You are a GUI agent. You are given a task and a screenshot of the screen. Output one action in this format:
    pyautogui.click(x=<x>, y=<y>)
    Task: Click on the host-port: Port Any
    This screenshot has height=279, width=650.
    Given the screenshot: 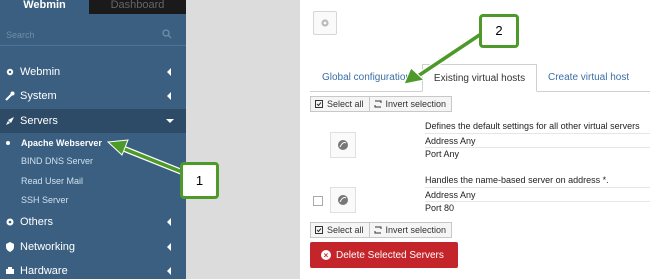 What is the action you would take?
    pyautogui.click(x=442, y=154)
    